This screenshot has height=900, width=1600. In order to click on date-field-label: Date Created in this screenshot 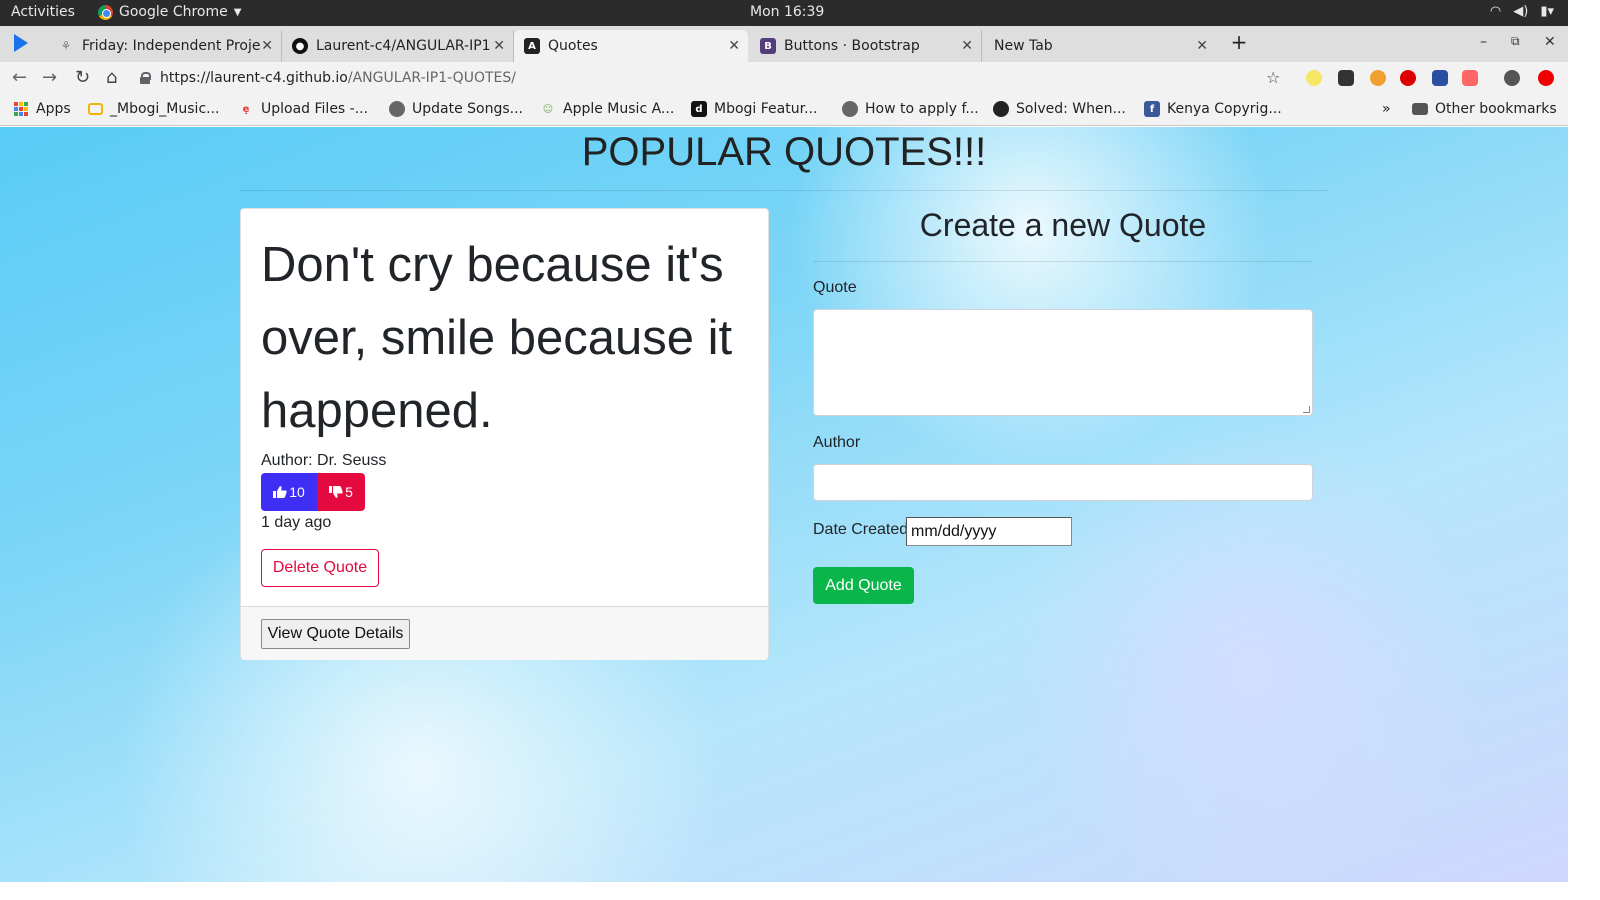, I will do `click(861, 529)`.